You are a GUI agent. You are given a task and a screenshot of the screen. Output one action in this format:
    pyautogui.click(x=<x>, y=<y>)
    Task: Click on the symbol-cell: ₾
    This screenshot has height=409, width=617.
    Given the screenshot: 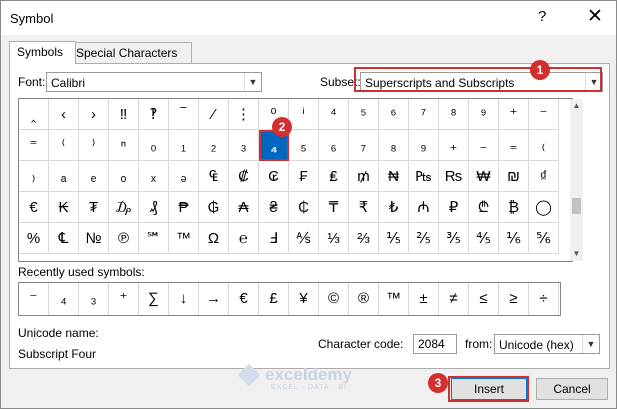 What is the action you would take?
    pyautogui.click(x=484, y=207)
    